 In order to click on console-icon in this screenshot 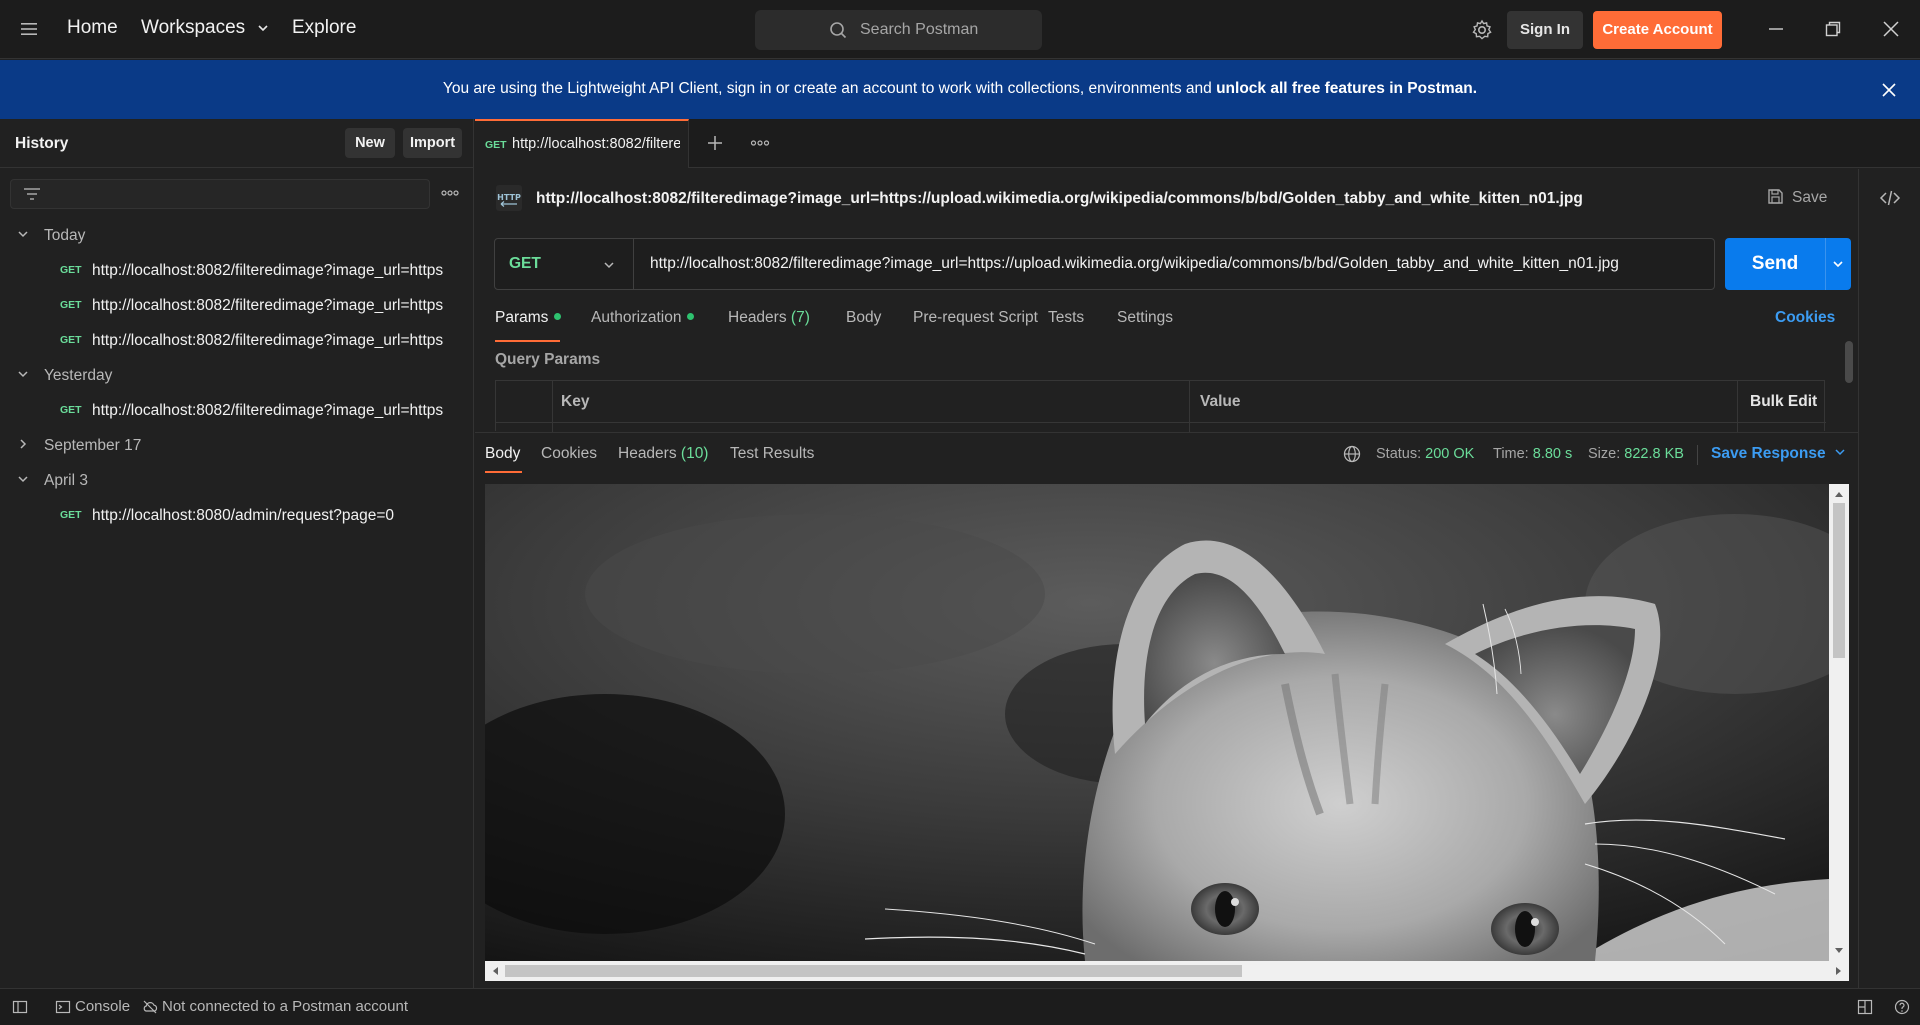, I will do `click(63, 1007)`.